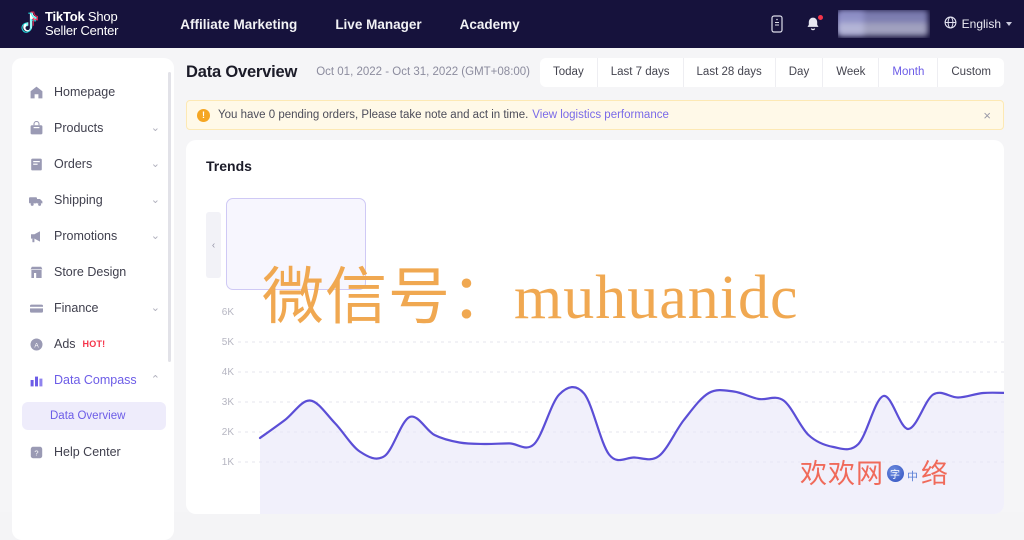 The width and height of the screenshot is (1024, 540). I want to click on chevron-up-icon: ⌃, so click(155, 380).